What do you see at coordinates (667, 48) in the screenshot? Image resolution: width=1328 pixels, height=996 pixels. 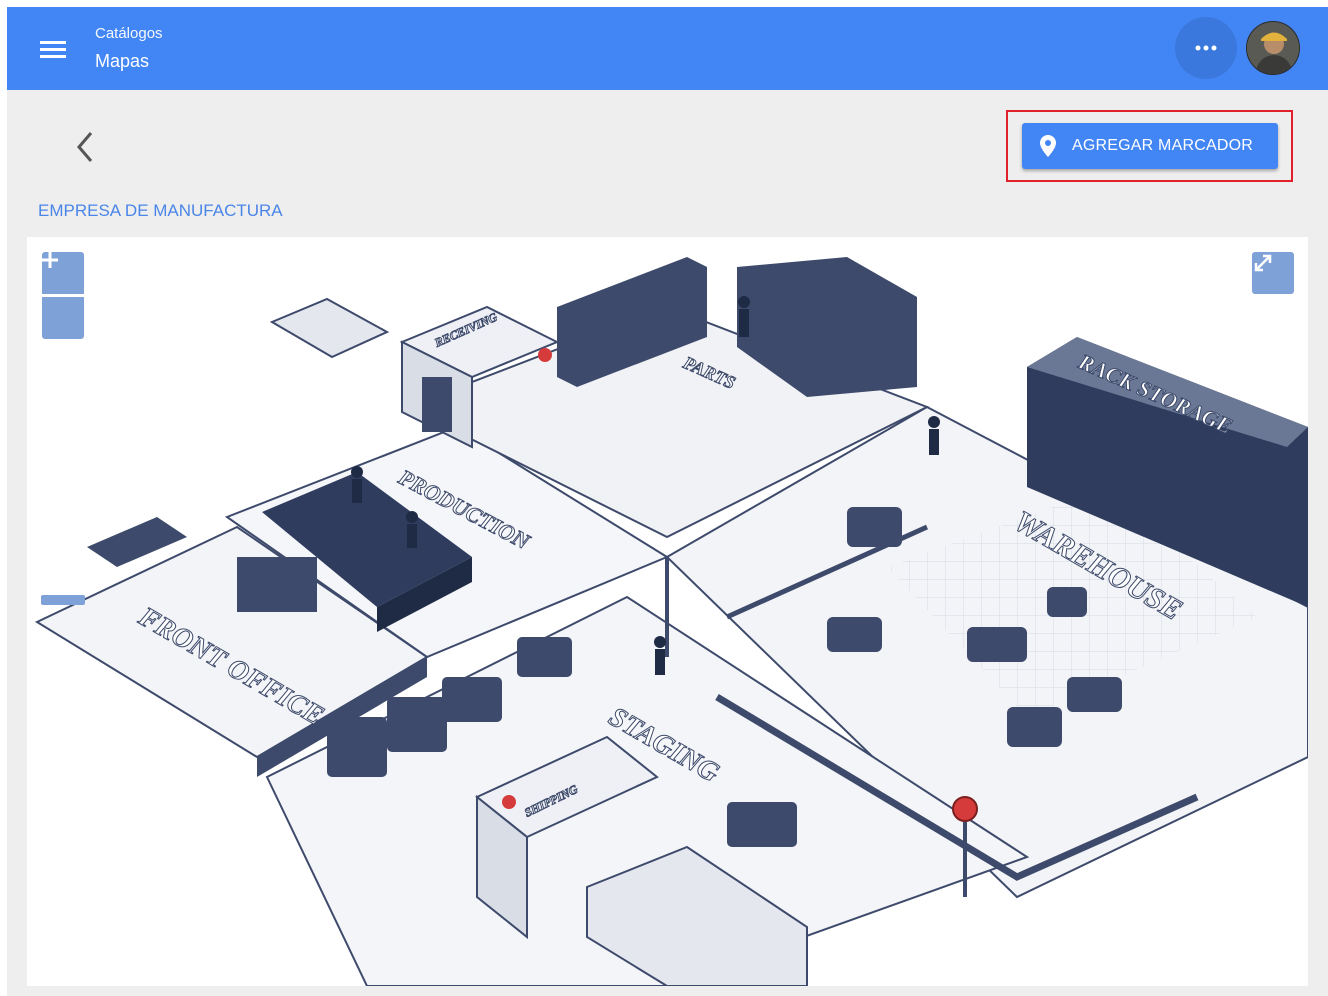 I see `app-bar: Catálogos Mapas` at bounding box center [667, 48].